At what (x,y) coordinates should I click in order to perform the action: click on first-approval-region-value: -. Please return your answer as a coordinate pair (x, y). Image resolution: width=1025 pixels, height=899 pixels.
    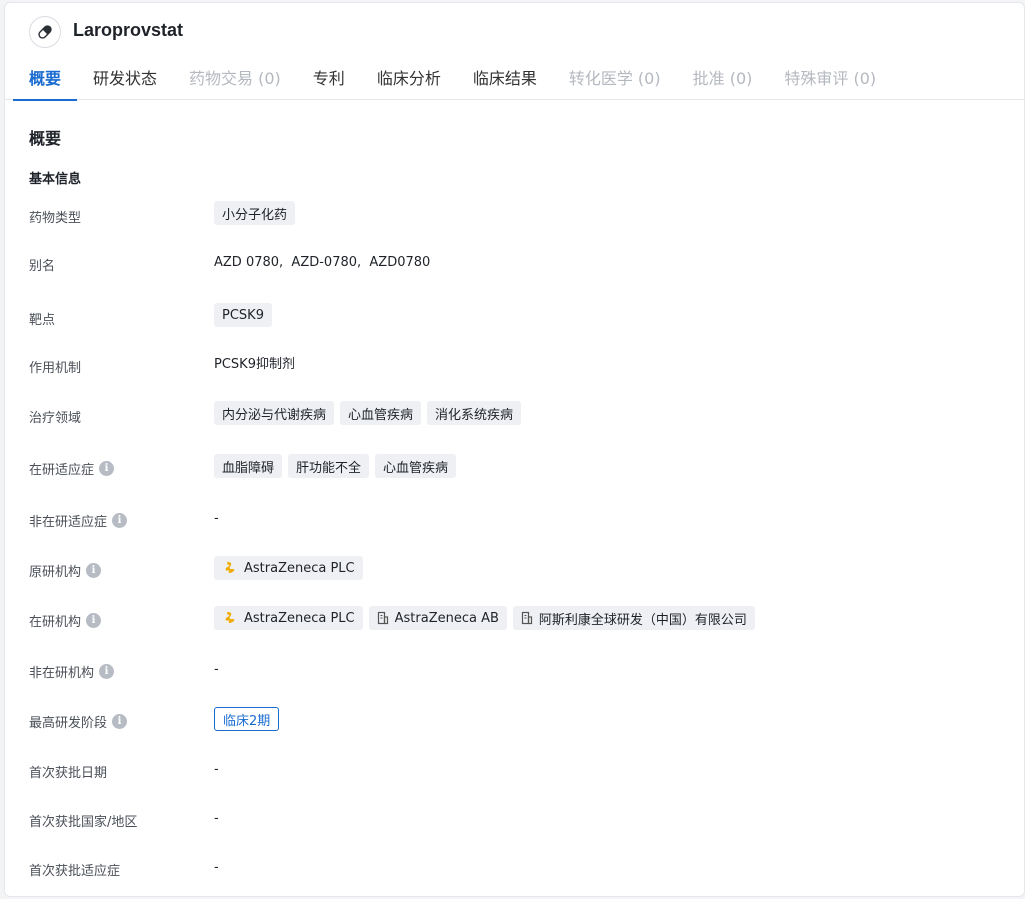
    Looking at the image, I should click on (216, 818).